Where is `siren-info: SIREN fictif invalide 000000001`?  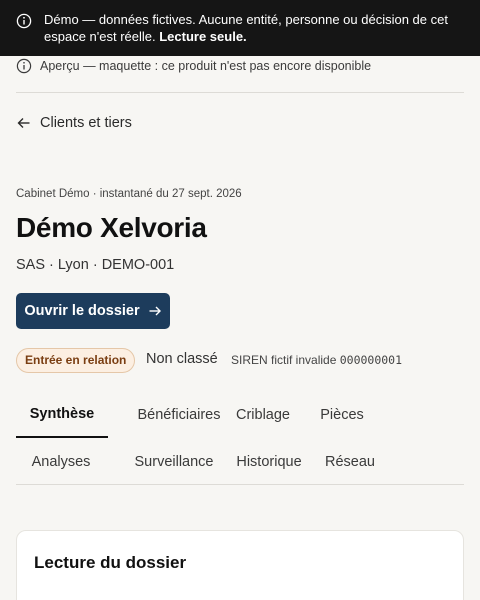
siren-info: SIREN fictif invalide 000000001 is located at coordinates (316, 360).